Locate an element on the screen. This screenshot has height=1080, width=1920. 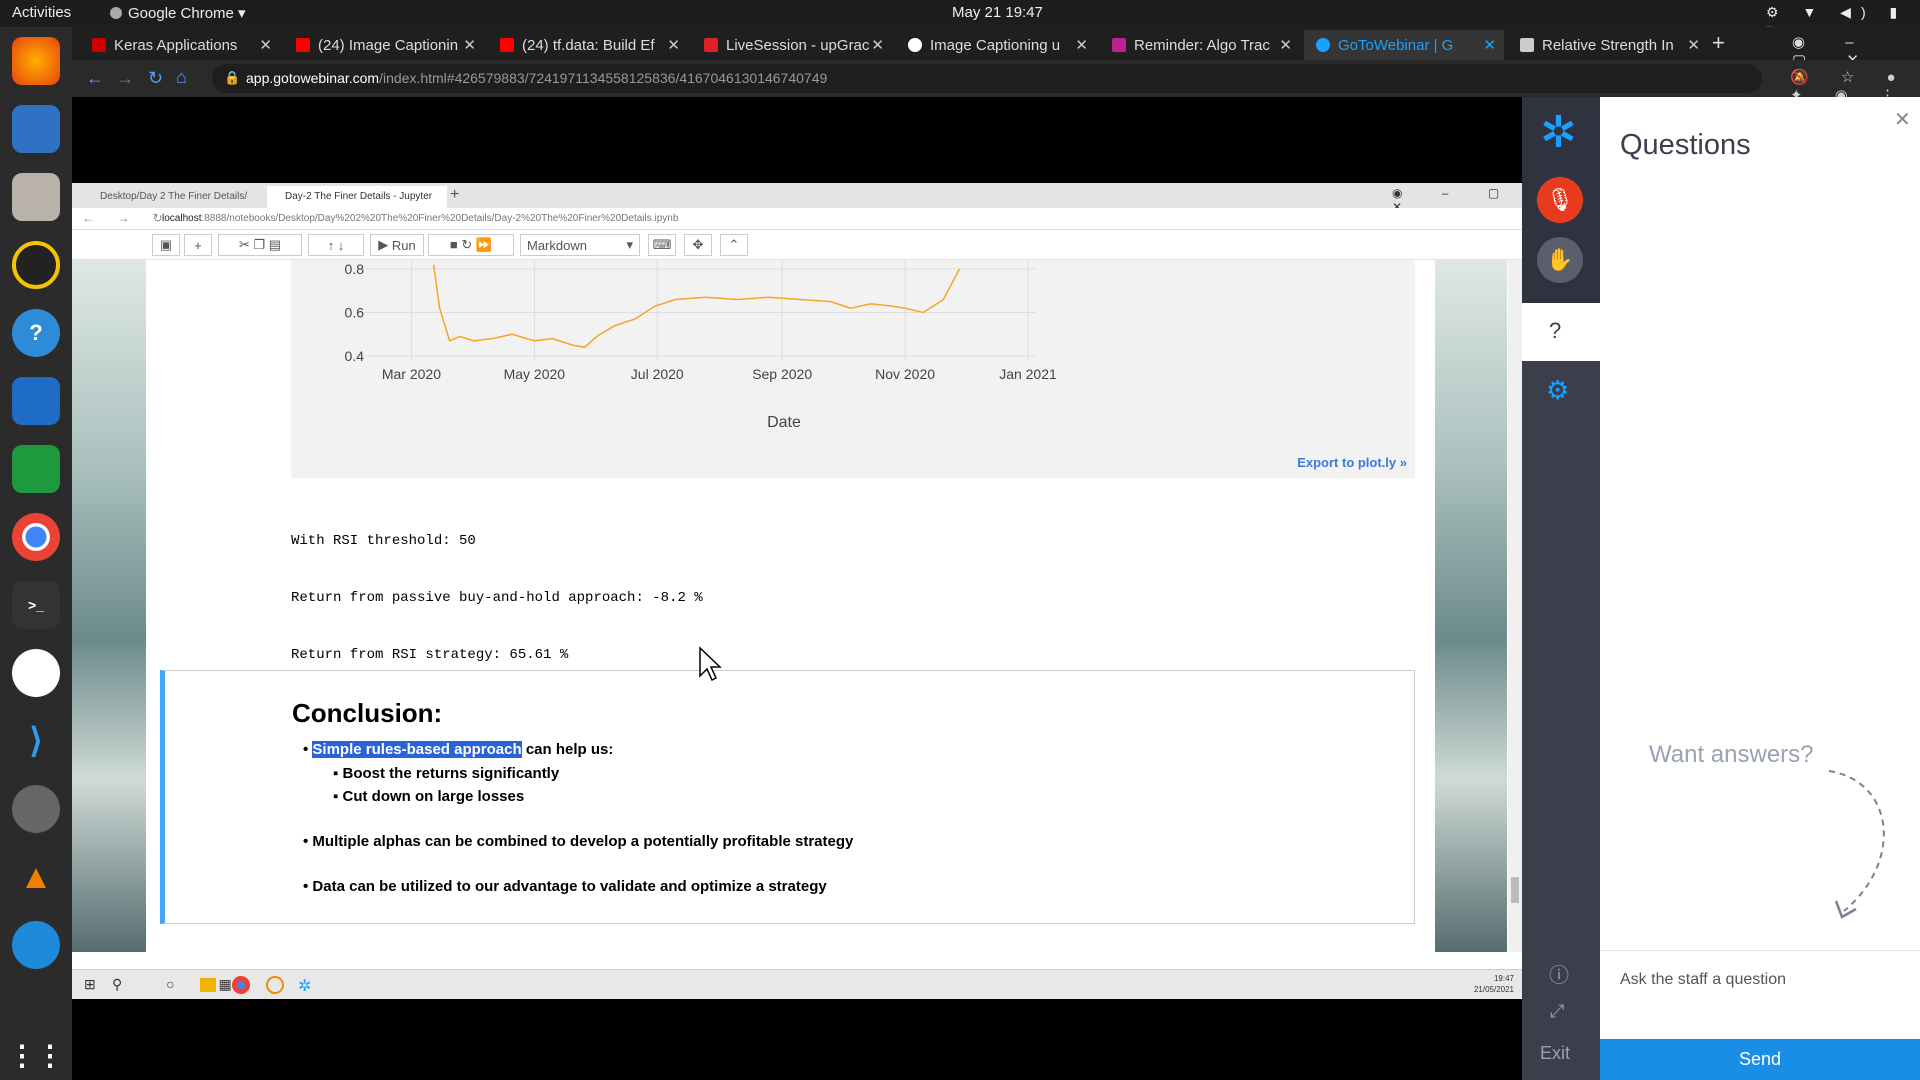
gotowebinar-taskbar-icon: ✲ is located at coordinates (304, 986).